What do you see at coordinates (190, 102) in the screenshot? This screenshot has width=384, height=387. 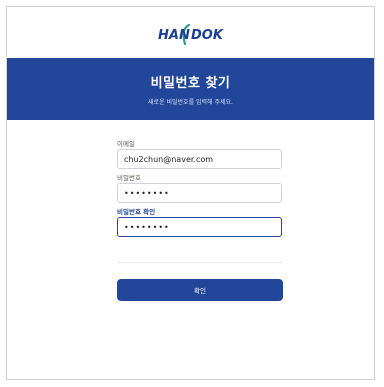 I see `page-subtitle: 새로운 비밀번호를 입력해 주세요.` at bounding box center [190, 102].